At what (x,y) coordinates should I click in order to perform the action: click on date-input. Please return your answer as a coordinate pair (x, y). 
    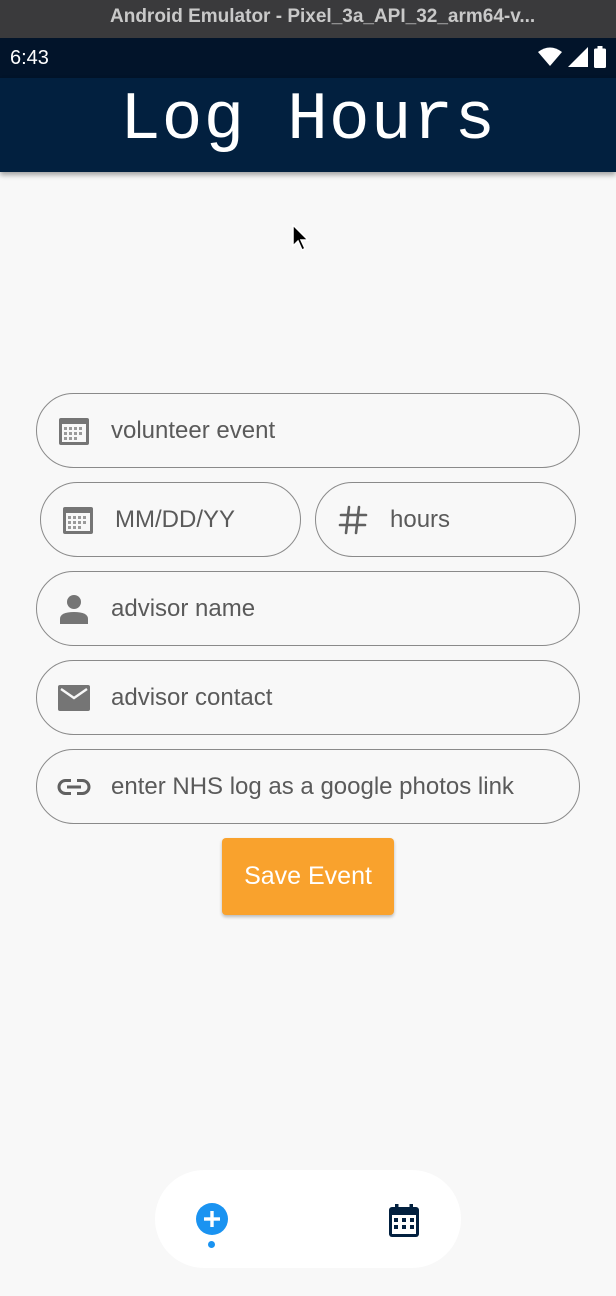
    Looking at the image, I should click on (207, 519).